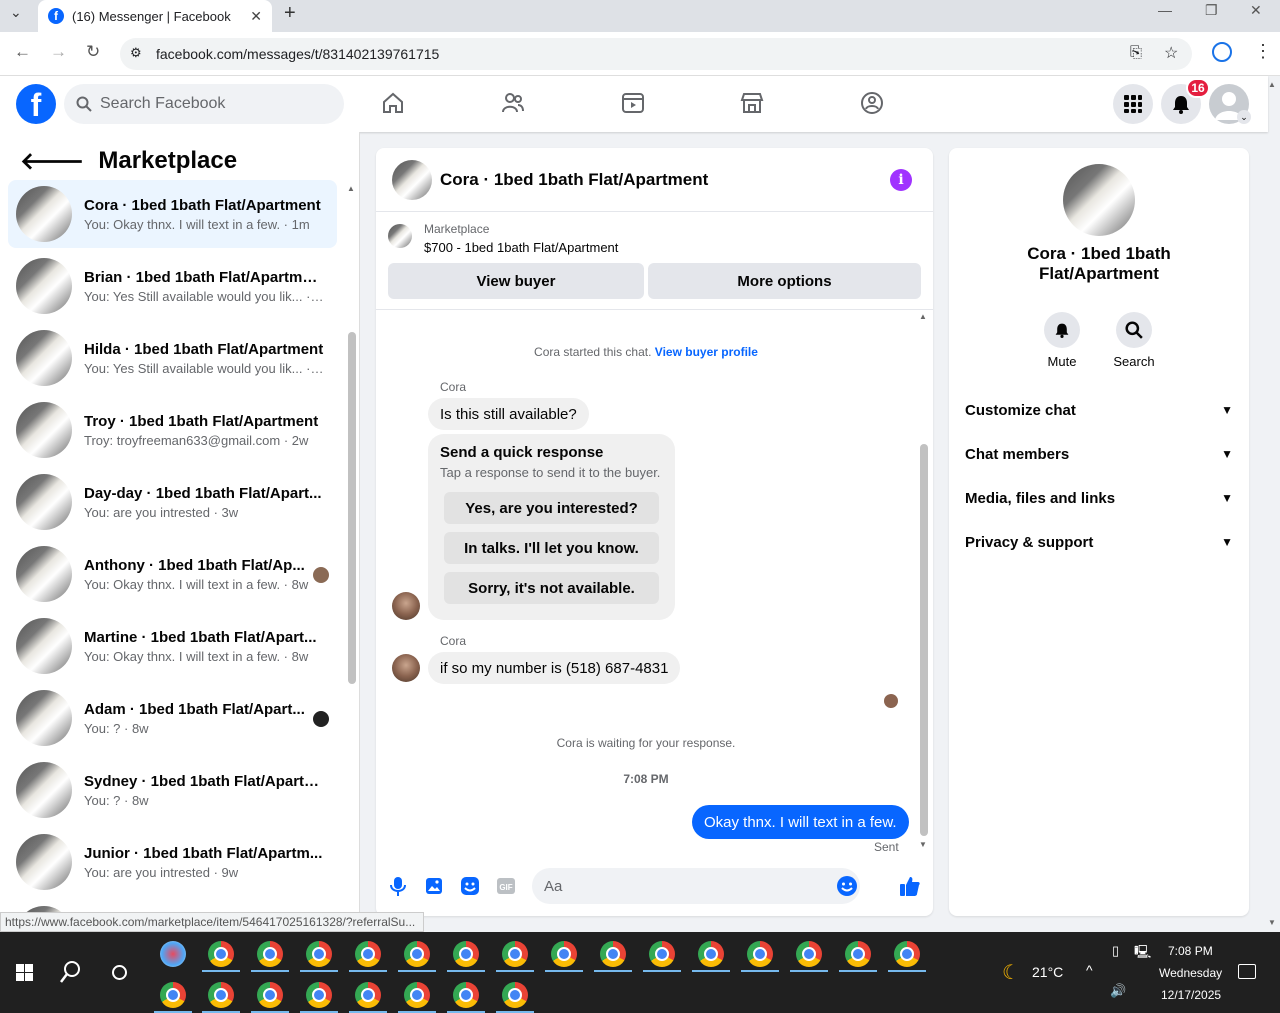  Describe the element at coordinates (393, 103) in the screenshot. I see `home-icon` at that location.